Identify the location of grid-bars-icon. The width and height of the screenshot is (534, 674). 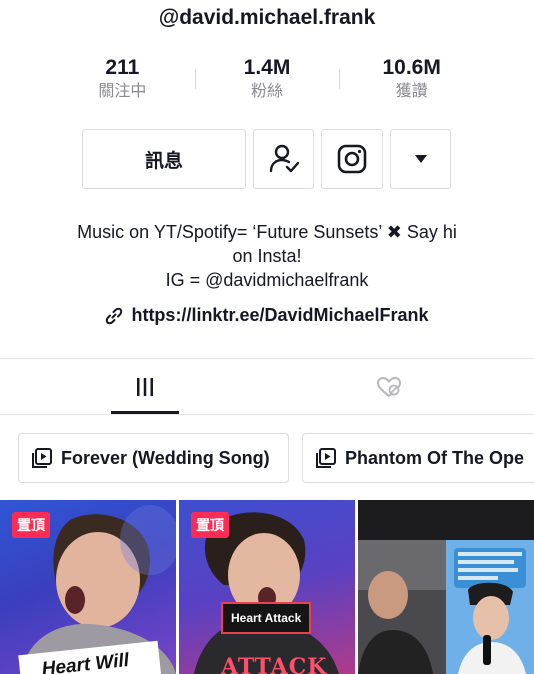
(145, 387).